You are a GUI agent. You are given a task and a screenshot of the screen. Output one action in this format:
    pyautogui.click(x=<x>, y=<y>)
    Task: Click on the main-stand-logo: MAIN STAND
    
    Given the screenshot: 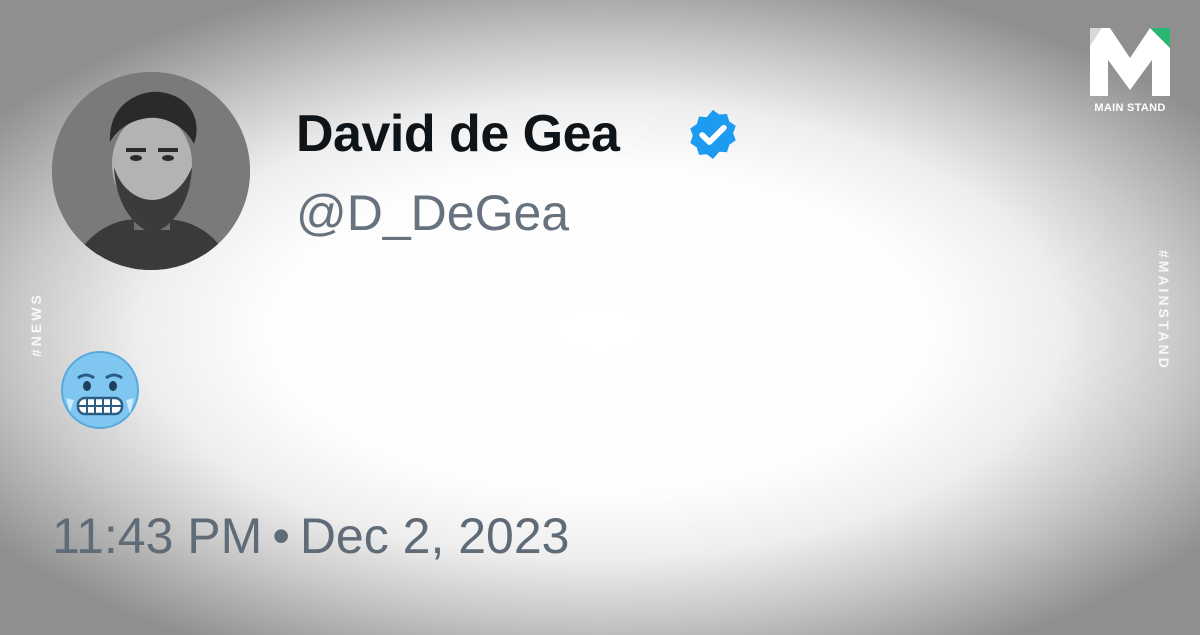 What is the action you would take?
    pyautogui.click(x=1130, y=70)
    